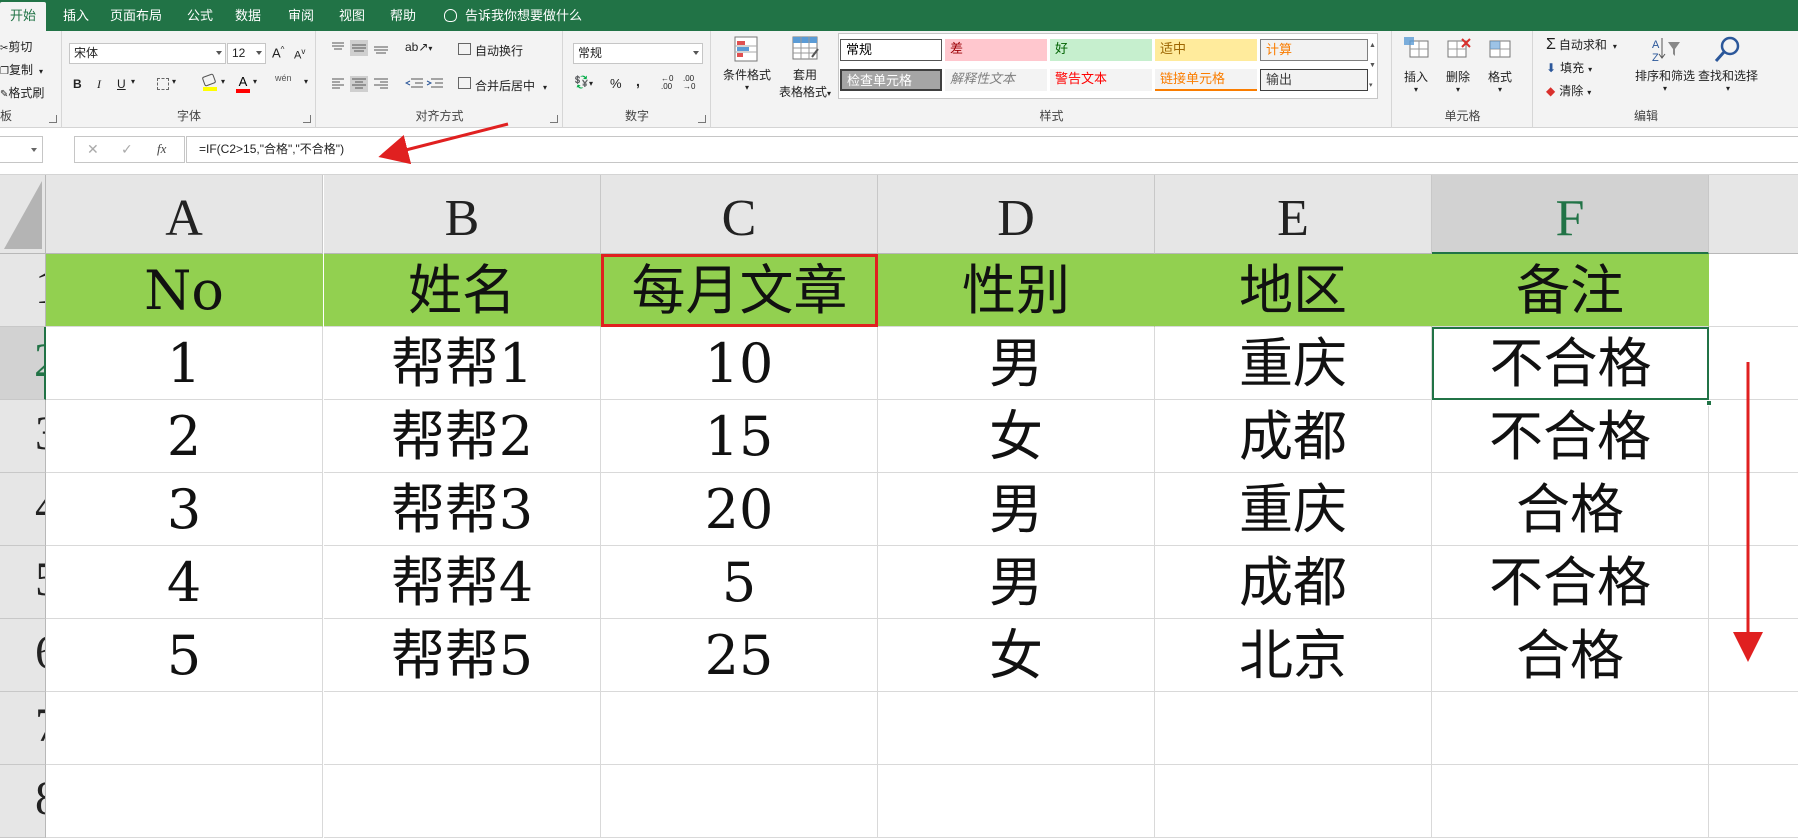 This screenshot has width=1798, height=839. What do you see at coordinates (23, 290) in the screenshot?
I see `row-header-1: 1` at bounding box center [23, 290].